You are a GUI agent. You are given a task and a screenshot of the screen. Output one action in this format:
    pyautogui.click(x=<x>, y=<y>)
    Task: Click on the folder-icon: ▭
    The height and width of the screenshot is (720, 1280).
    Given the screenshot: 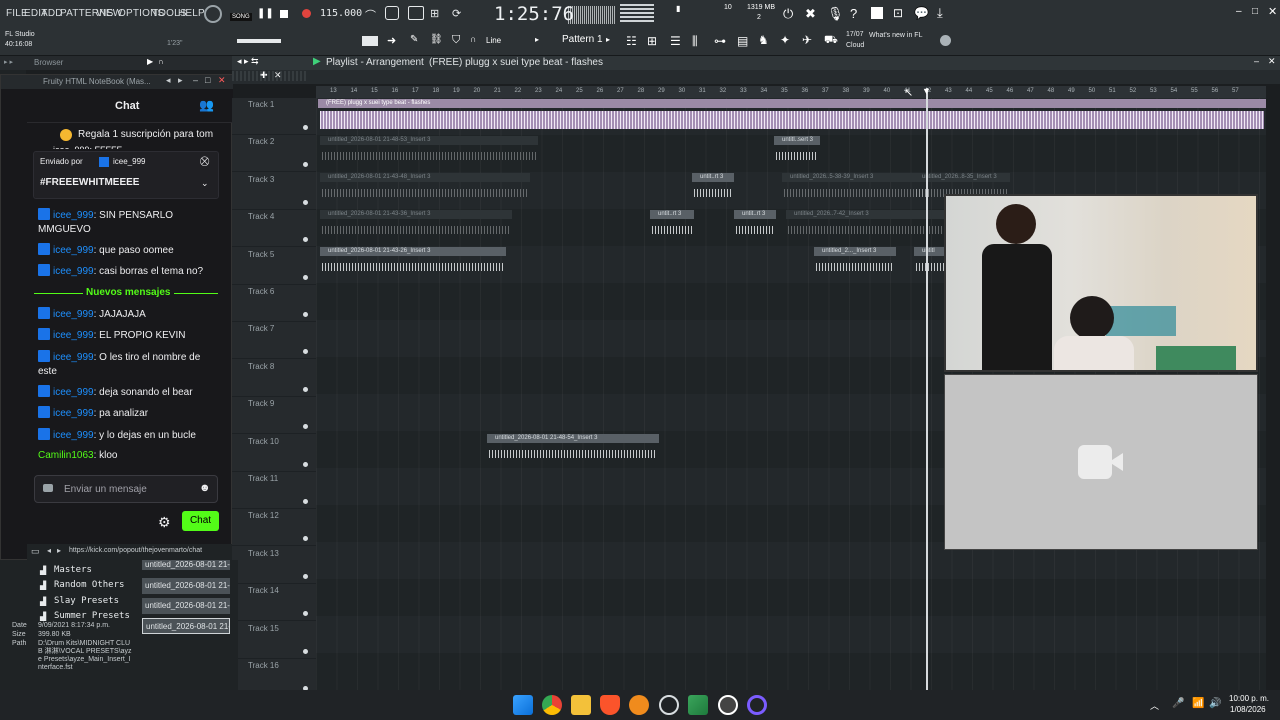 What is the action you would take?
    pyautogui.click(x=35, y=551)
    